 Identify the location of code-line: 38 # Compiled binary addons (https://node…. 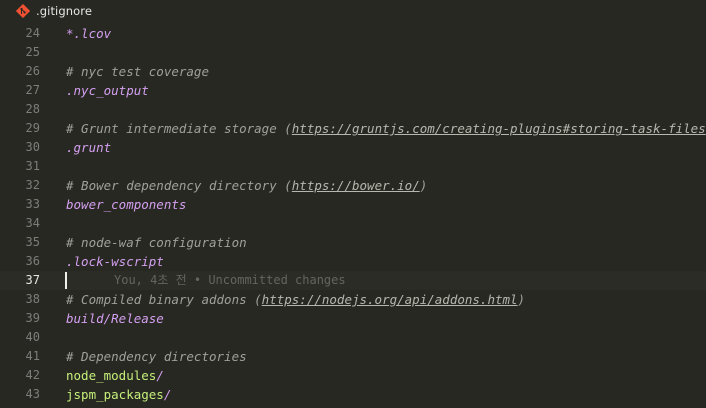
(353, 299).